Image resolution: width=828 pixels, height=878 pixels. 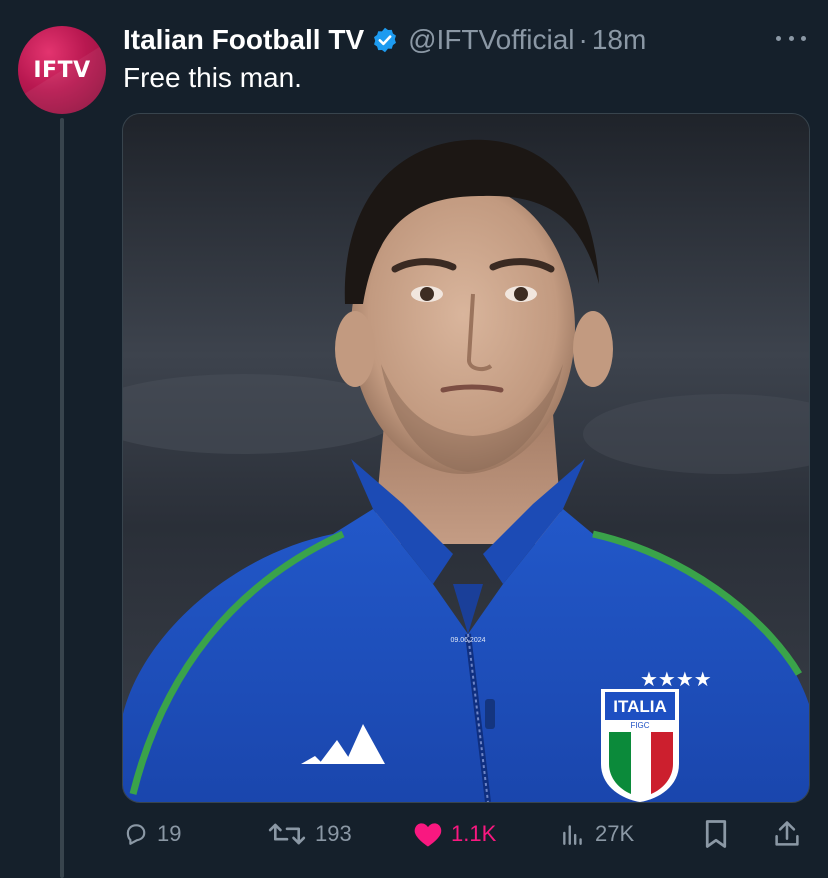 I want to click on tweet-header: Italian Football TV @IFTVofficial · 18m, so click(x=384, y=40).